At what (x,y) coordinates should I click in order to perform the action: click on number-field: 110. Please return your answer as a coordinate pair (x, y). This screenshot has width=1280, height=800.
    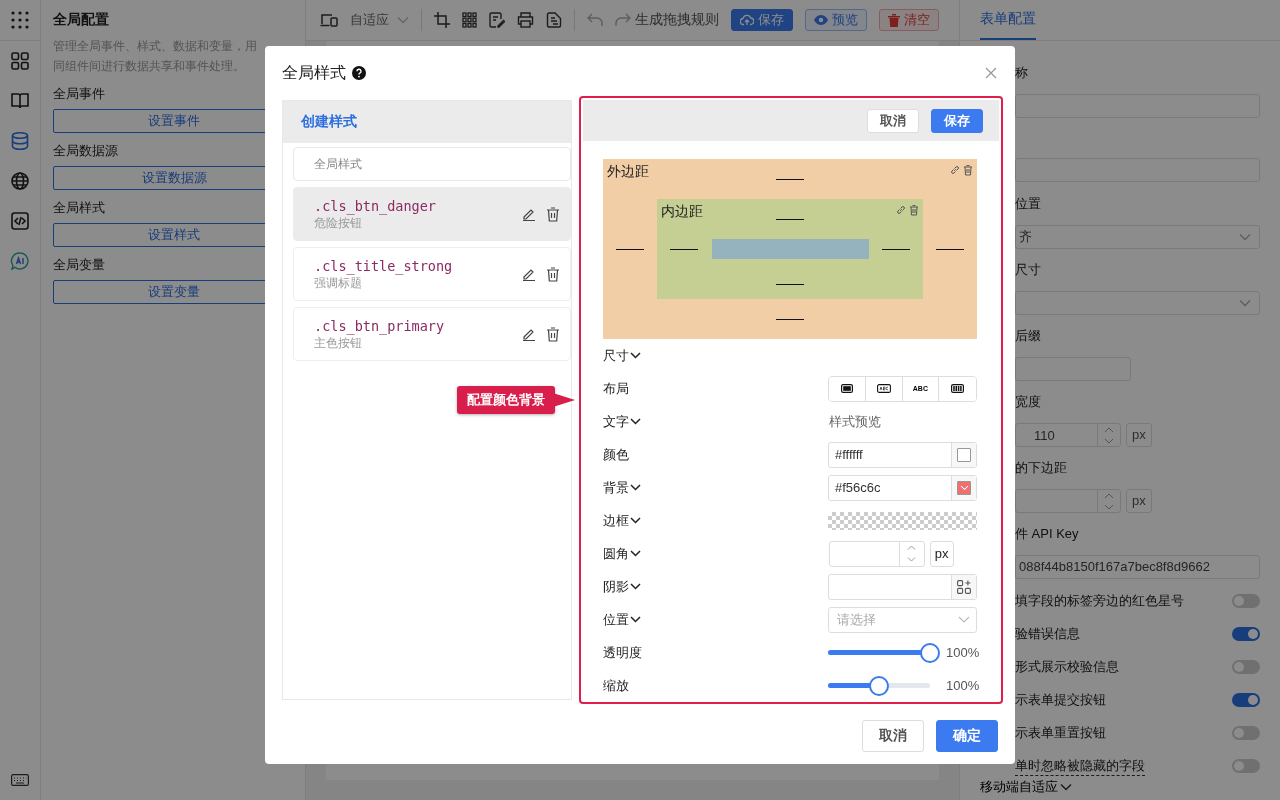
    Looking at the image, I should click on (1068, 435).